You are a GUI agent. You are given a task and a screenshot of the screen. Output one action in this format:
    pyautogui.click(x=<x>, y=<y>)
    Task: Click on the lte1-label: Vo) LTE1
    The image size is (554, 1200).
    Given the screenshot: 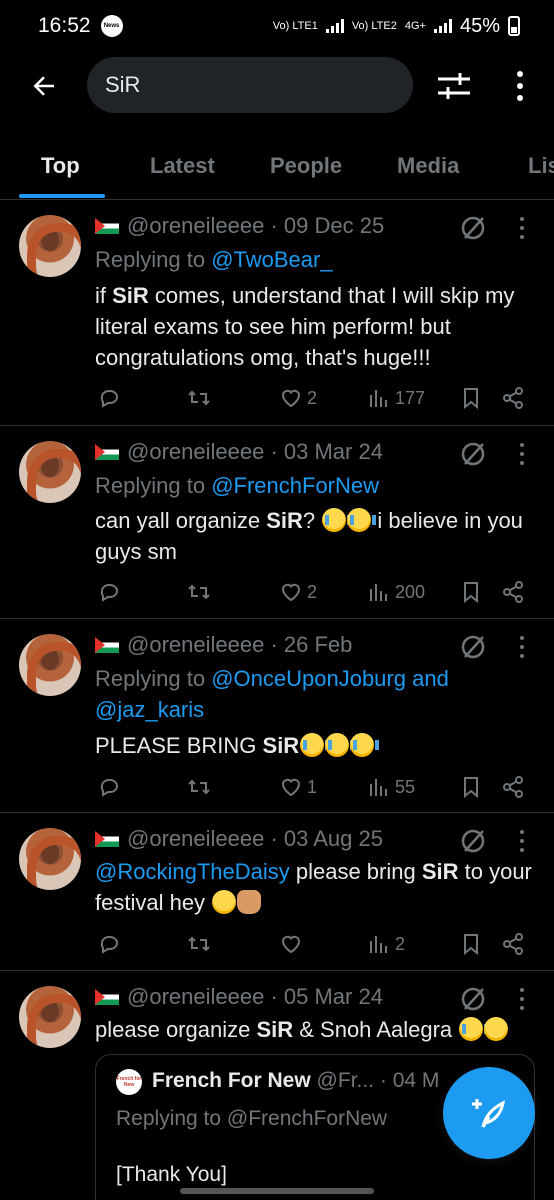 What is the action you would take?
    pyautogui.click(x=295, y=26)
    